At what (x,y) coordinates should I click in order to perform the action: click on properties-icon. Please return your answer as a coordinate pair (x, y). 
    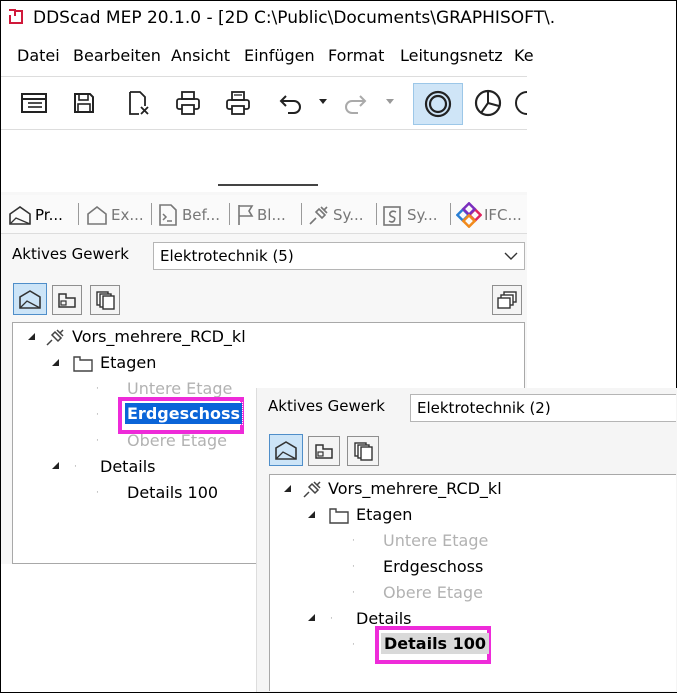
    Looking at the image, I should click on (34, 103).